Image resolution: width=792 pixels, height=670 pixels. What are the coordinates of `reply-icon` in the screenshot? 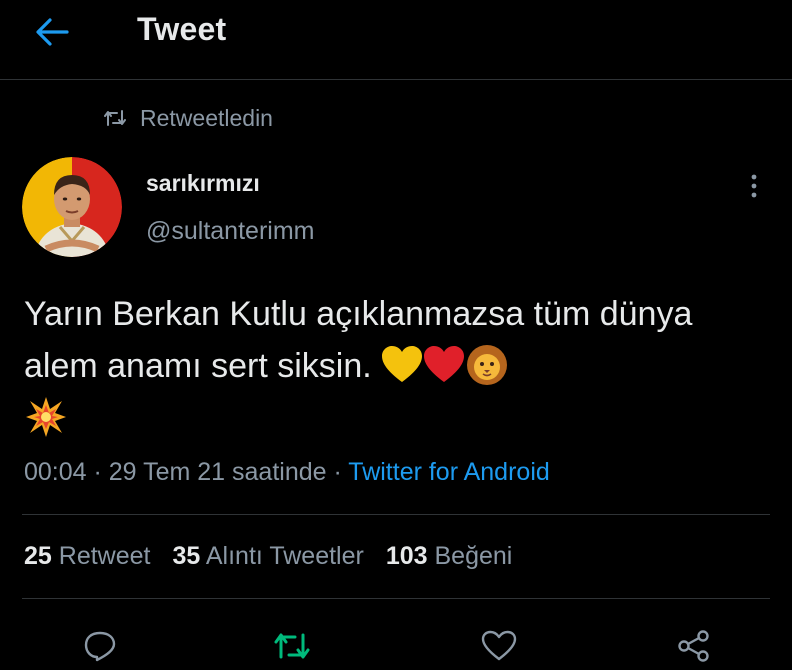 It's located at (100, 646).